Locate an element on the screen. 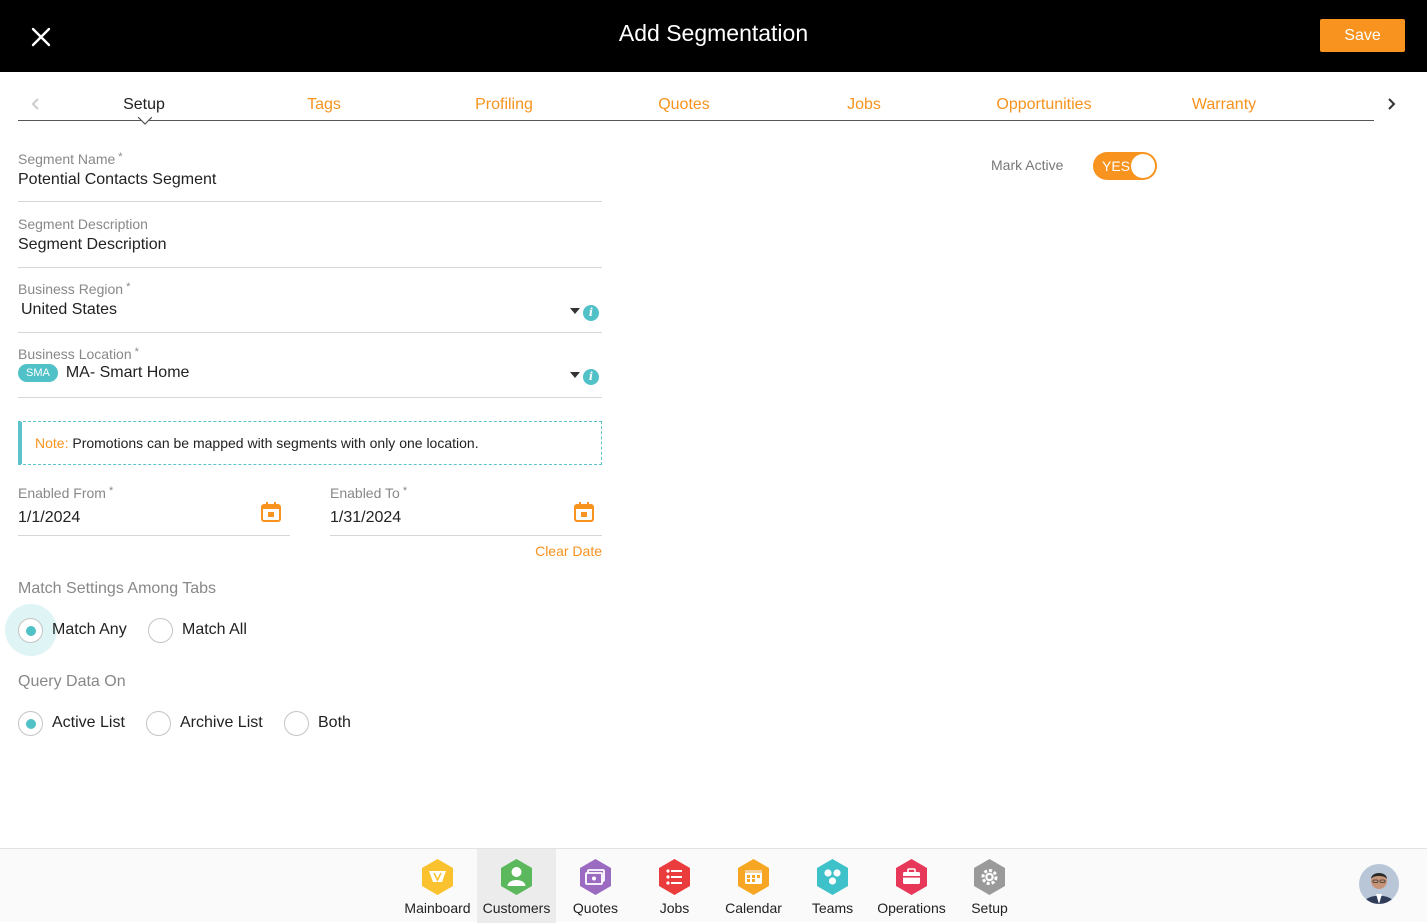 This screenshot has width=1427, height=923. segment-description-field: Segment Description Segment Description is located at coordinates (310, 242).